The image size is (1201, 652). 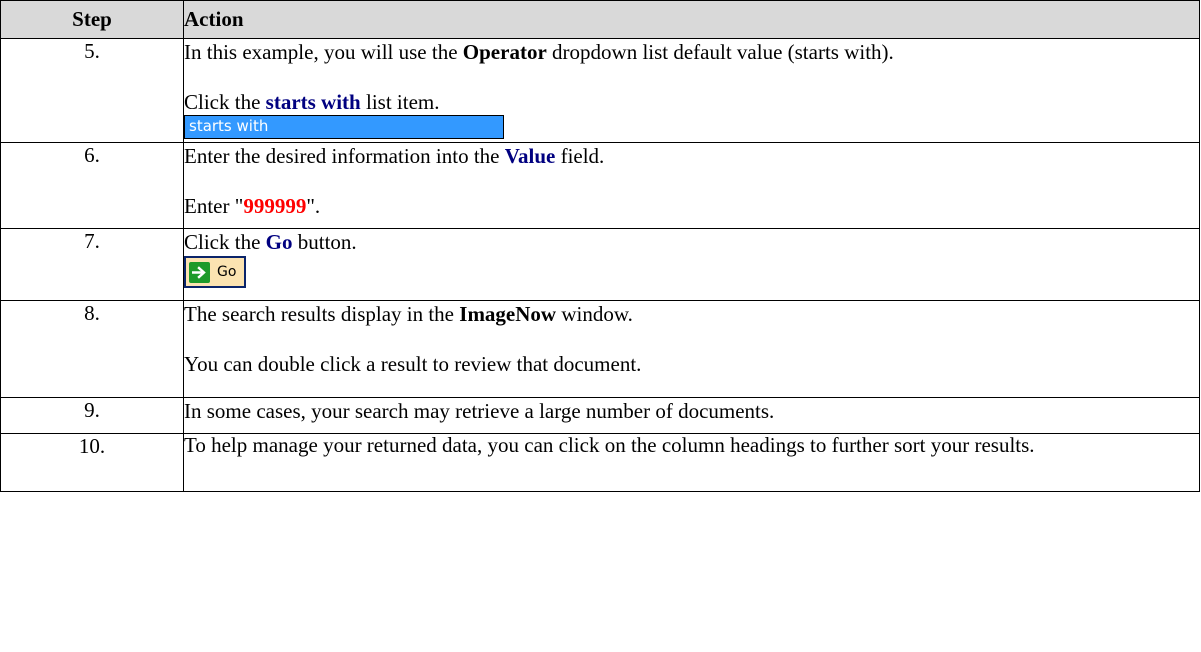 I want to click on table-header-row: Step Action, so click(x=600, y=19).